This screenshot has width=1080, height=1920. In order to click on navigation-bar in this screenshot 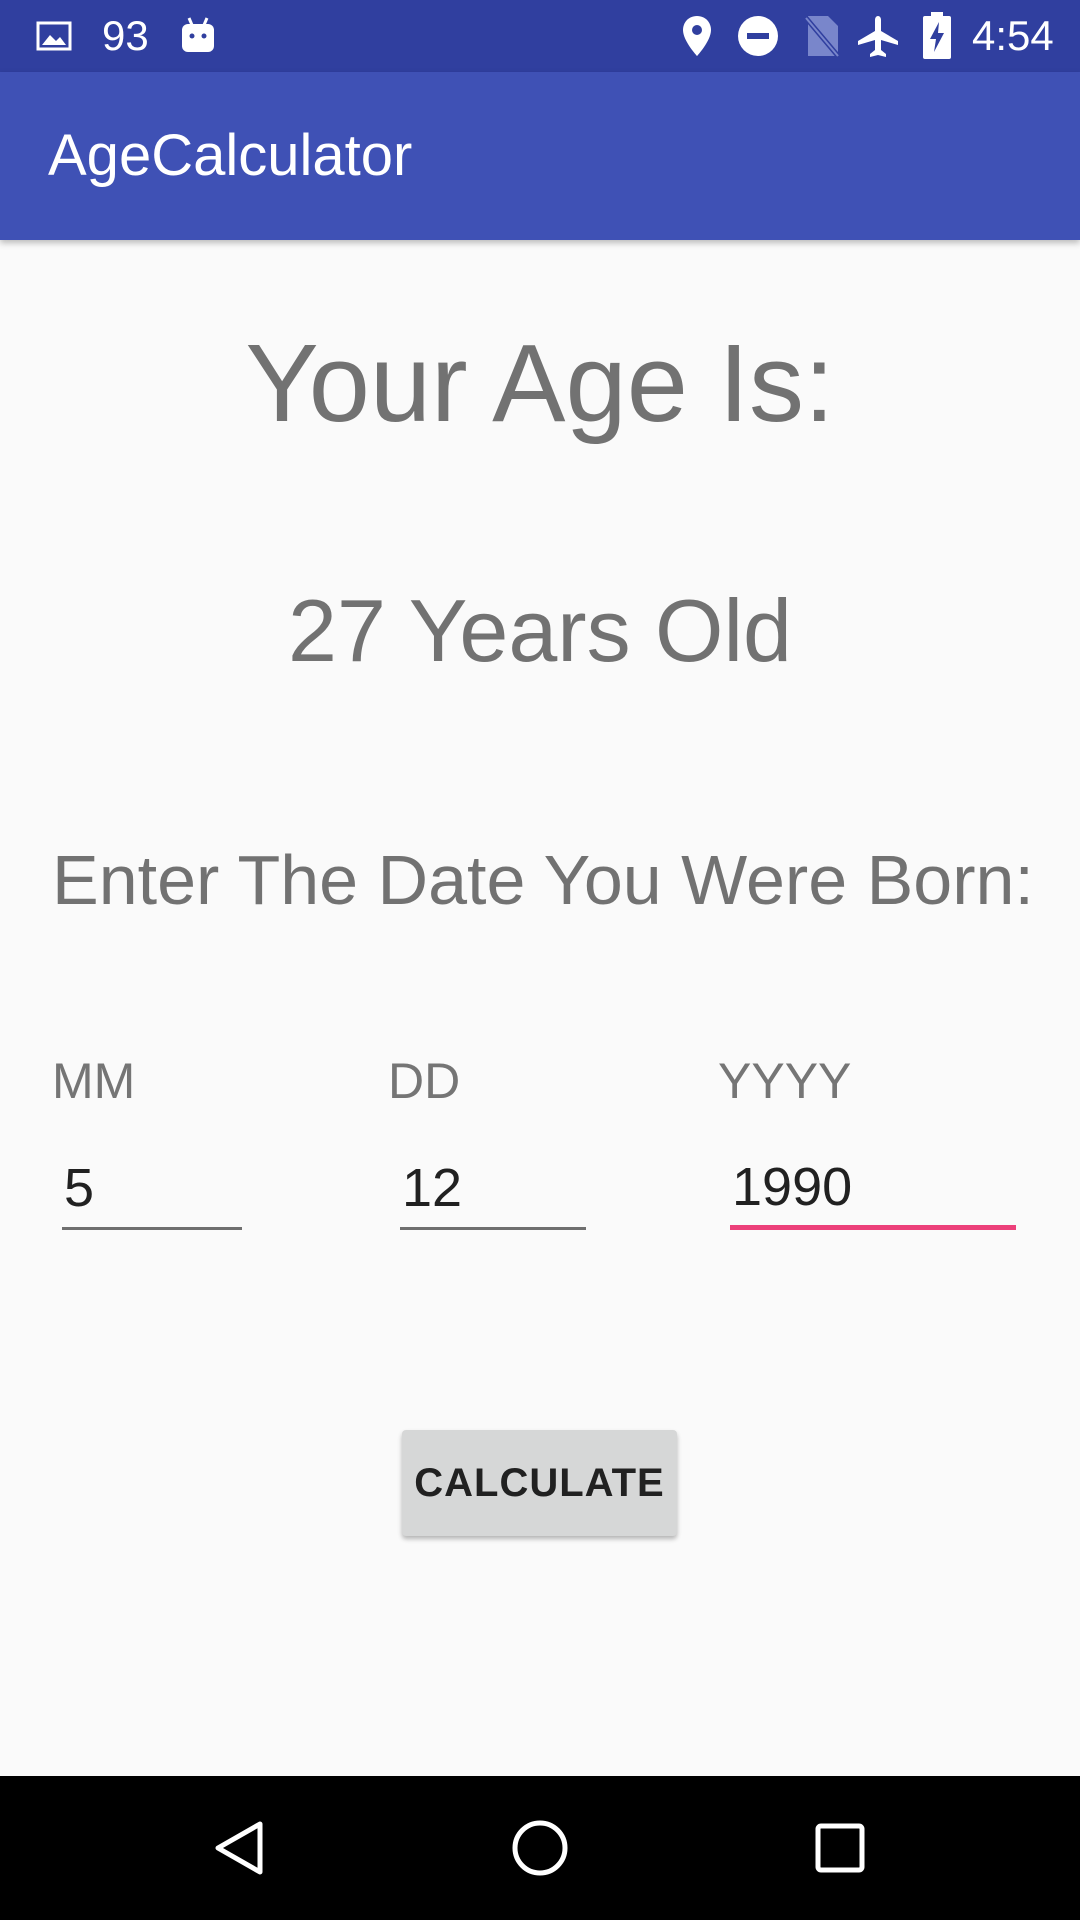, I will do `click(540, 1848)`.